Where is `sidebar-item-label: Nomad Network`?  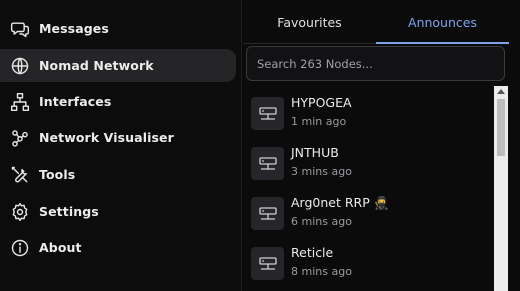
sidebar-item-label: Nomad Network is located at coordinates (96, 65).